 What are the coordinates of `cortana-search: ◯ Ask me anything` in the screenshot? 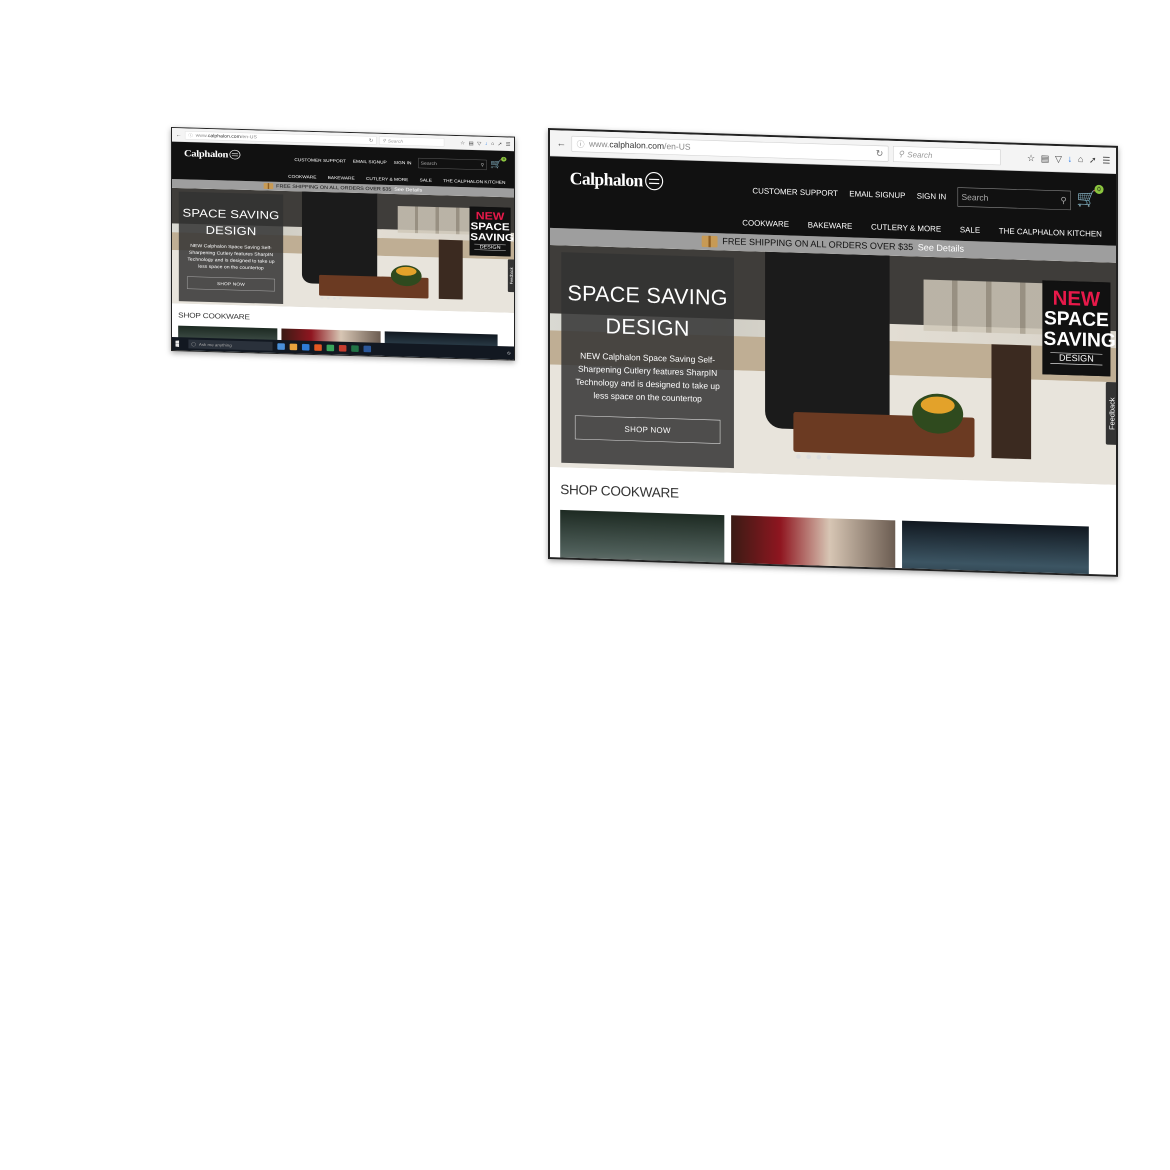 It's located at (230, 345).